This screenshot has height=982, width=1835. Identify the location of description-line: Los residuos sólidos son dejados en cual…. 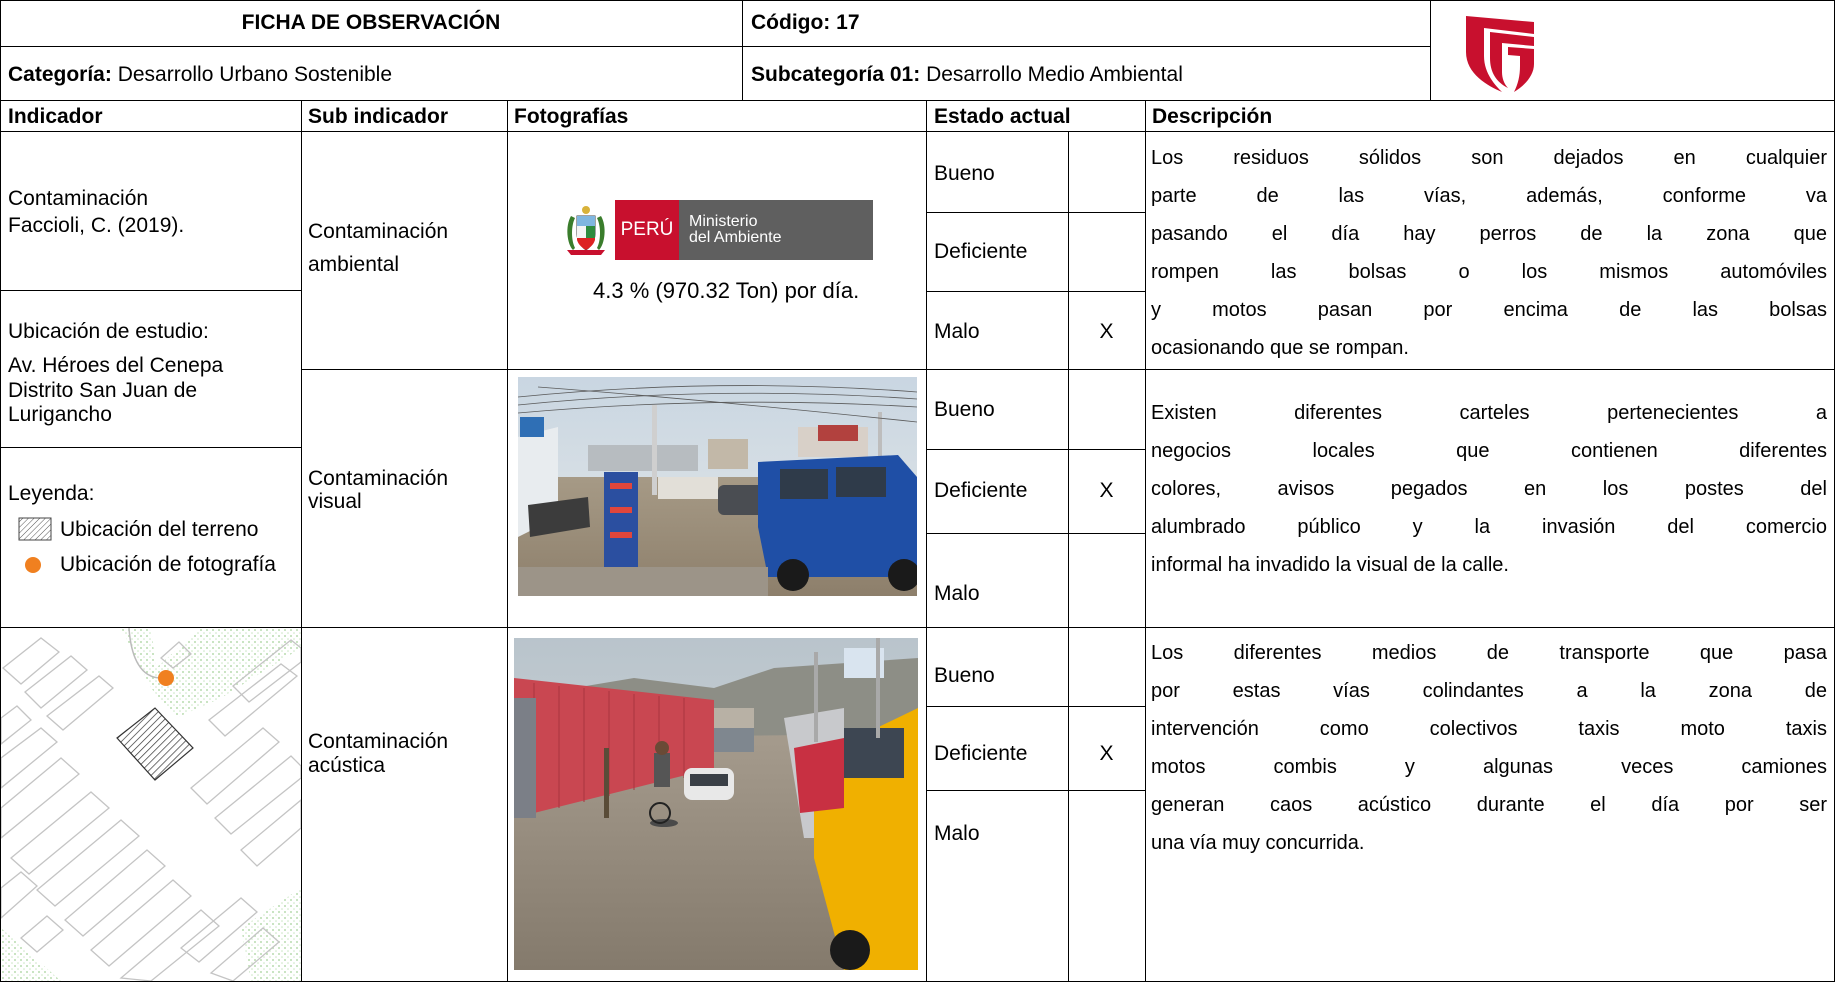
(1489, 158).